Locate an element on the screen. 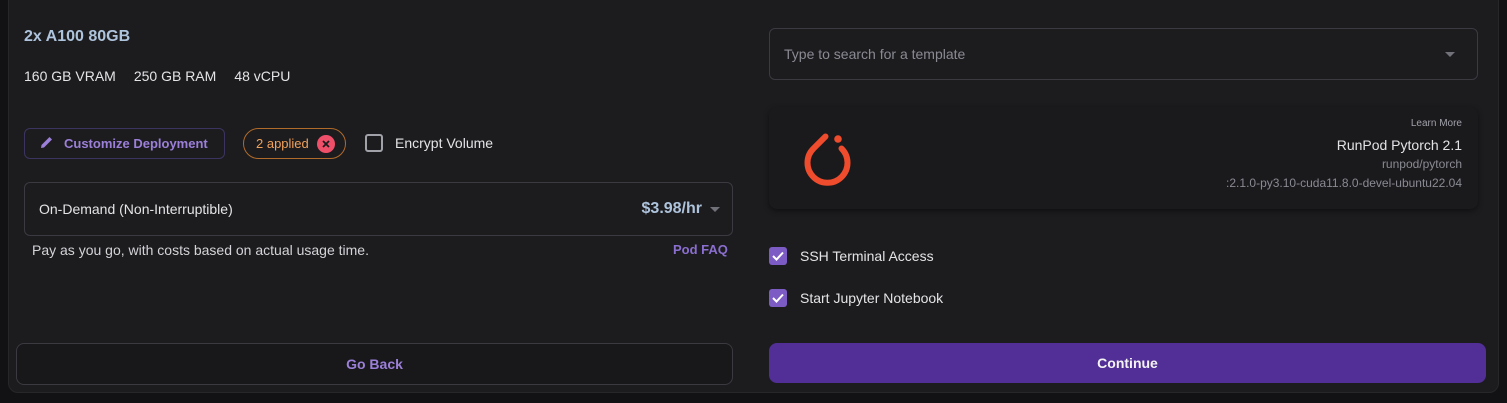  applied-badge: 2 applied is located at coordinates (294, 143).